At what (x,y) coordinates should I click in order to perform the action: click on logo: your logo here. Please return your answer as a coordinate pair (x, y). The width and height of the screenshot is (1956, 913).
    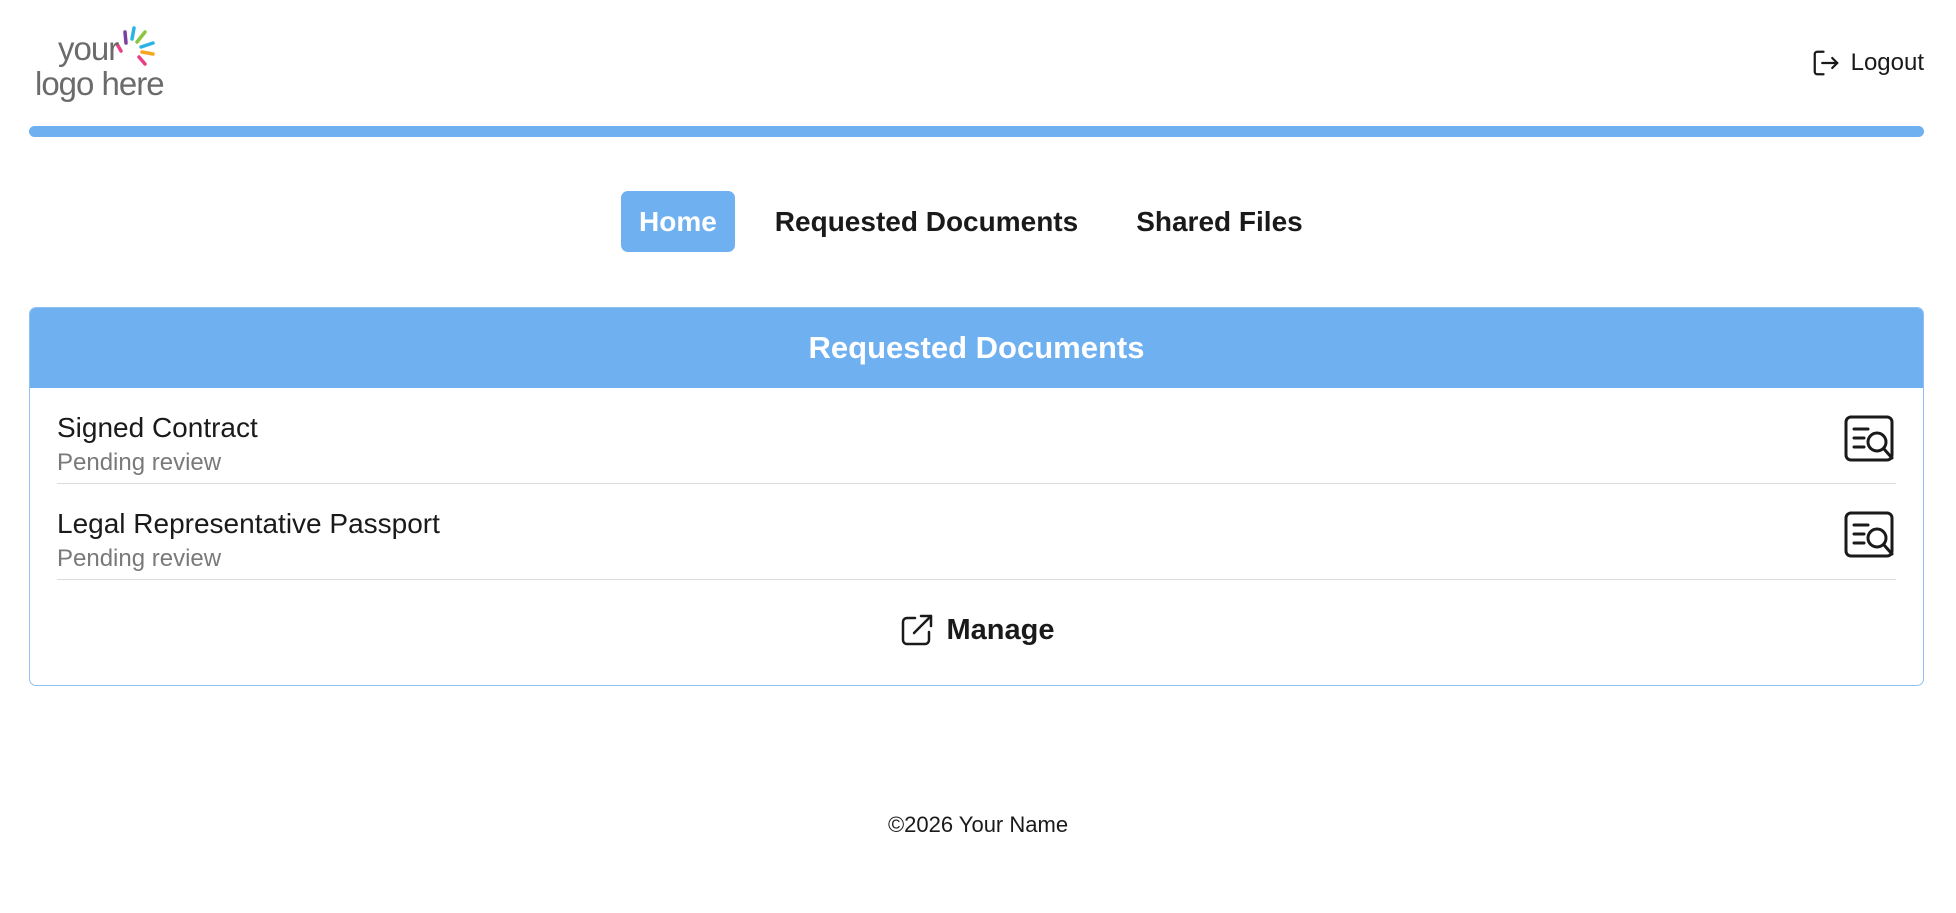
    Looking at the image, I should click on (105, 64).